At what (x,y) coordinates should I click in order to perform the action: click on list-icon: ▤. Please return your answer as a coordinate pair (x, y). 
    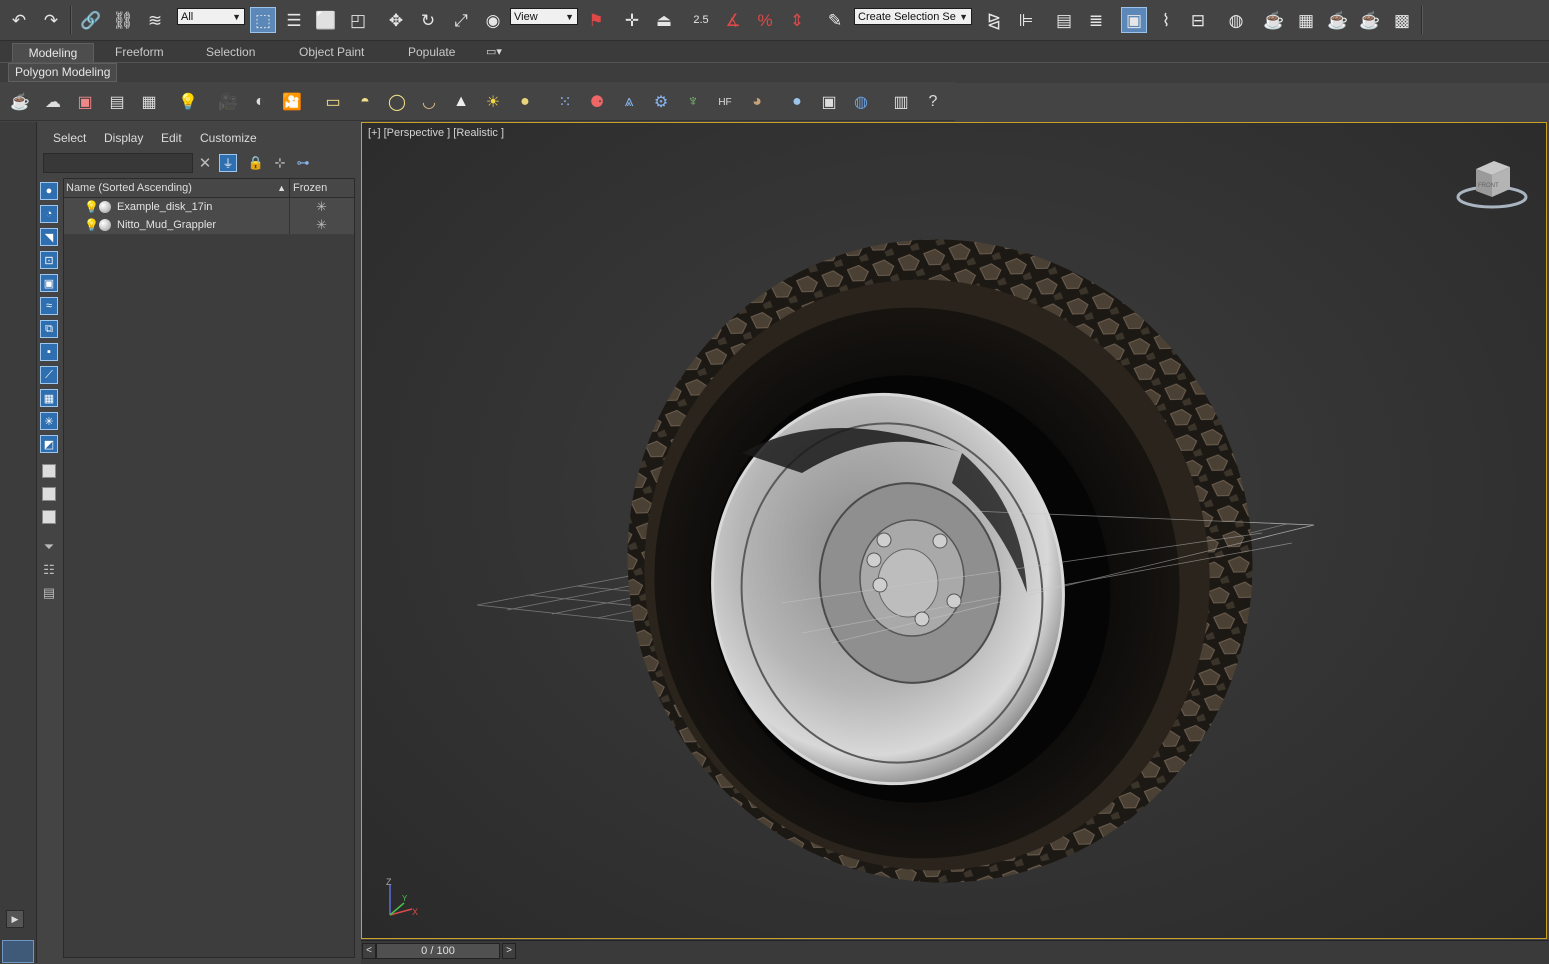
    Looking at the image, I should click on (117, 102).